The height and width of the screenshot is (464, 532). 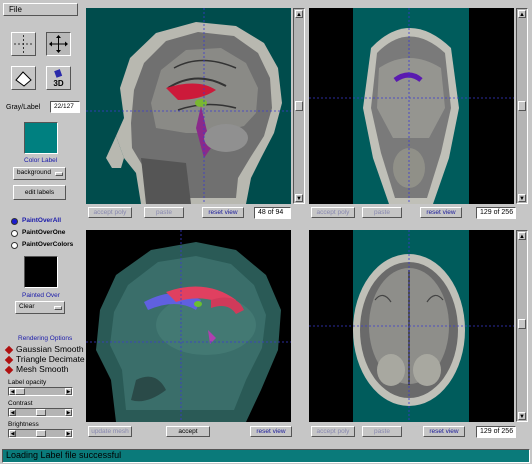 What do you see at coordinates (271, 431) in the screenshot?
I see `render-reset-view-button: reset view` at bounding box center [271, 431].